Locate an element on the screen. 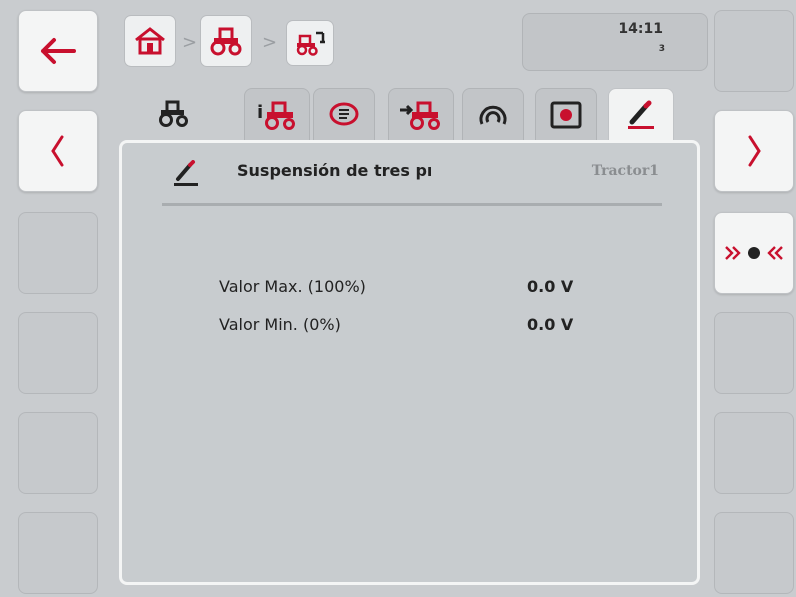  tractor-info-icon: i is located at coordinates (276, 115).